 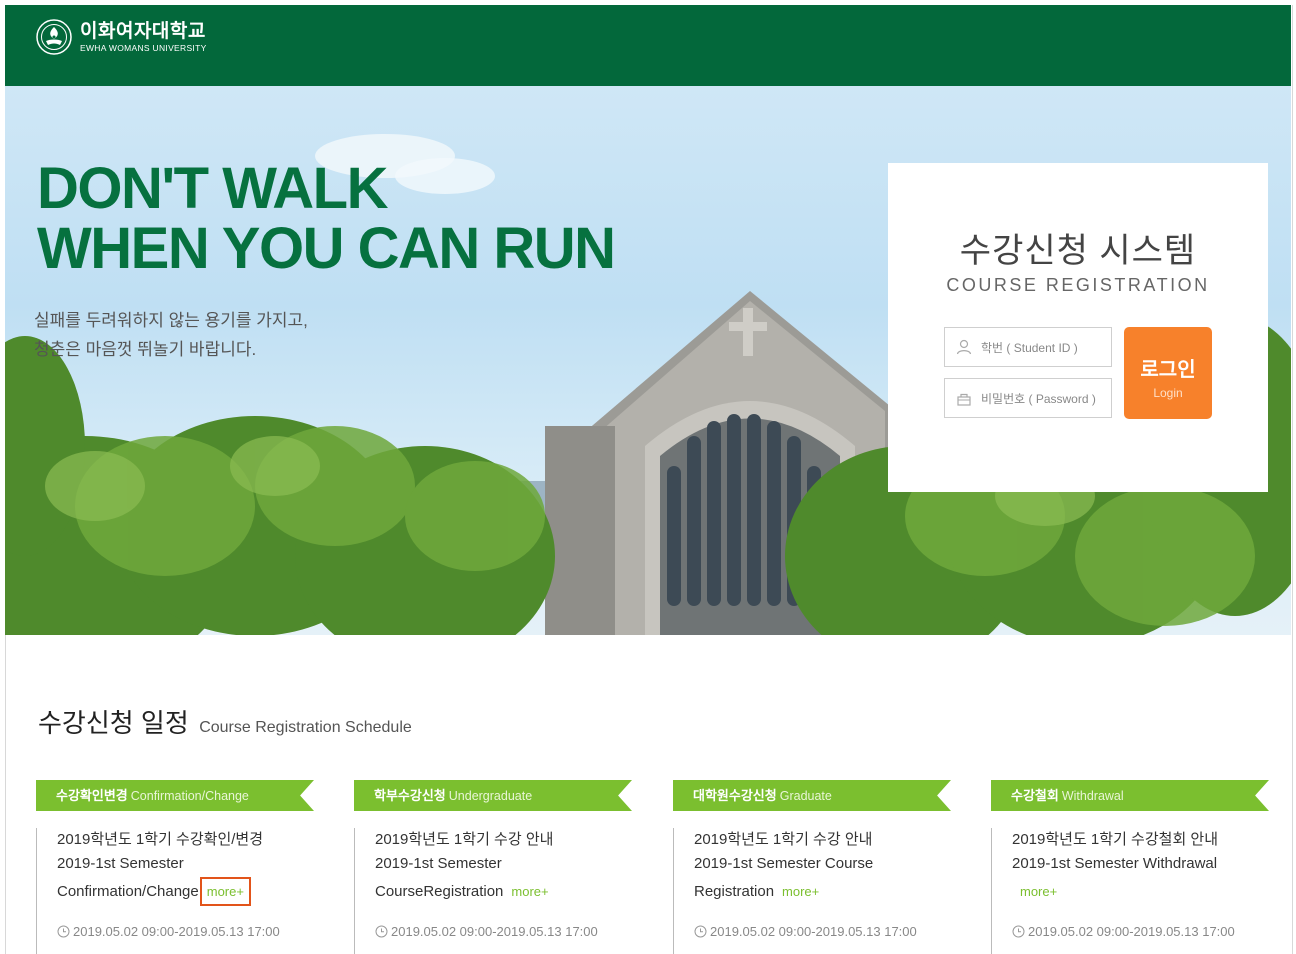 I want to click on card-line-2: 2019-1st Semester Withdrawal, so click(x=1115, y=863).